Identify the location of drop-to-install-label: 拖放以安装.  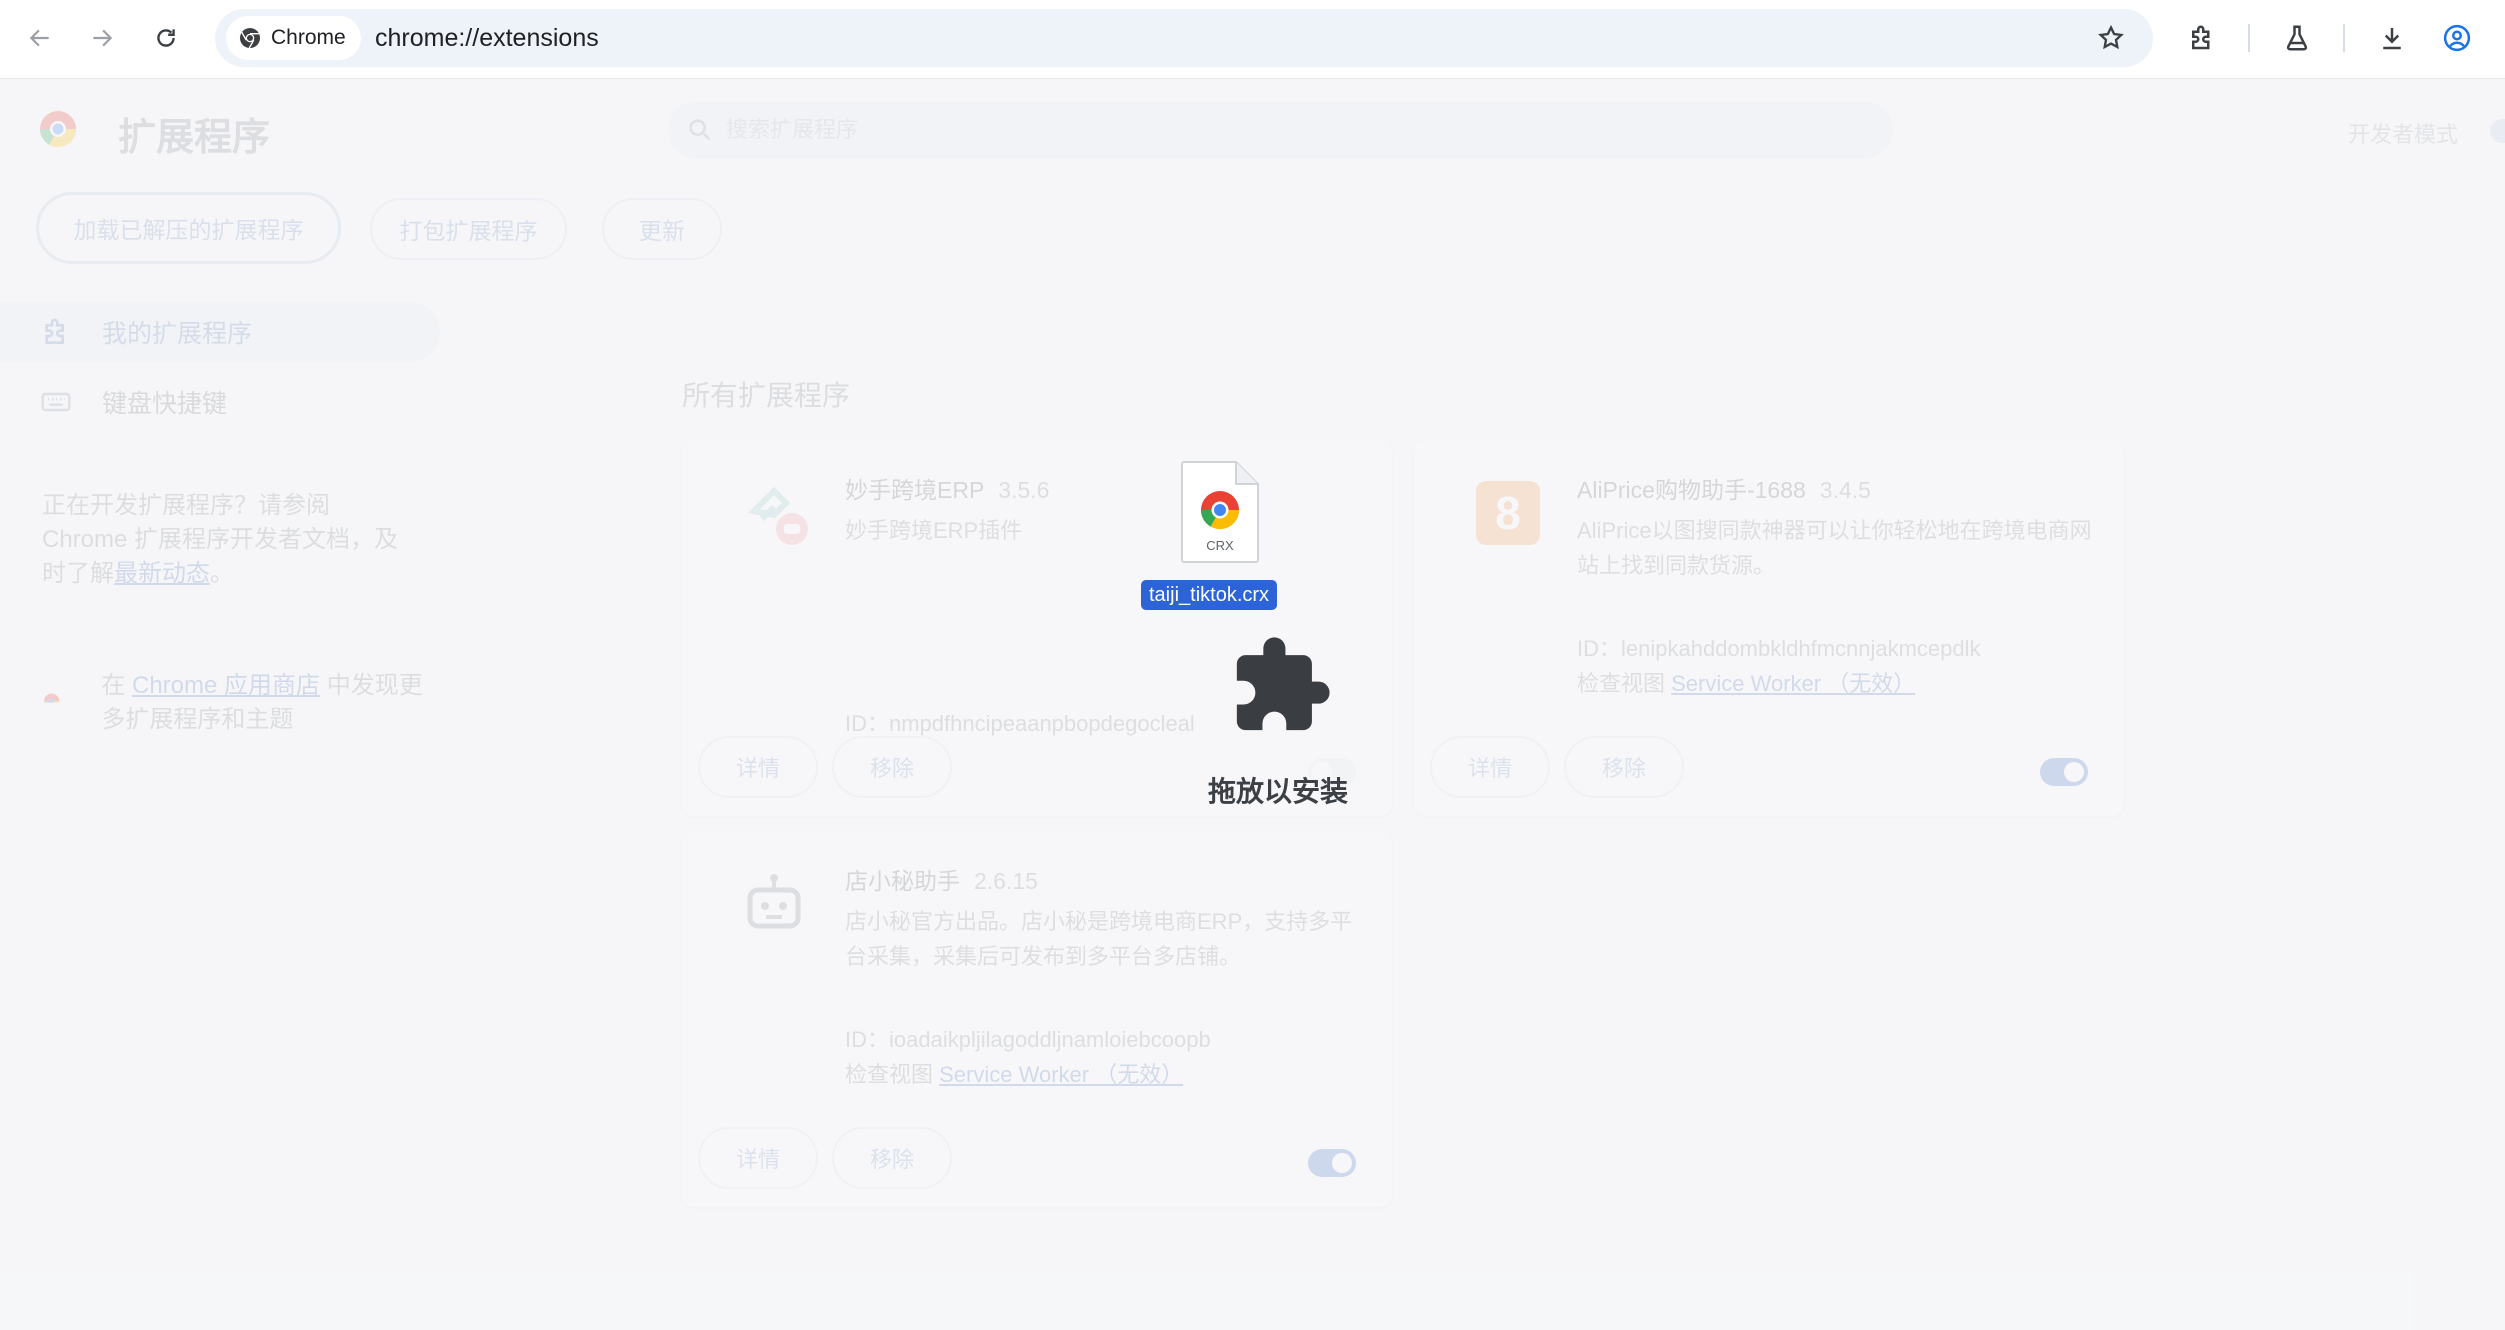
(1278, 791).